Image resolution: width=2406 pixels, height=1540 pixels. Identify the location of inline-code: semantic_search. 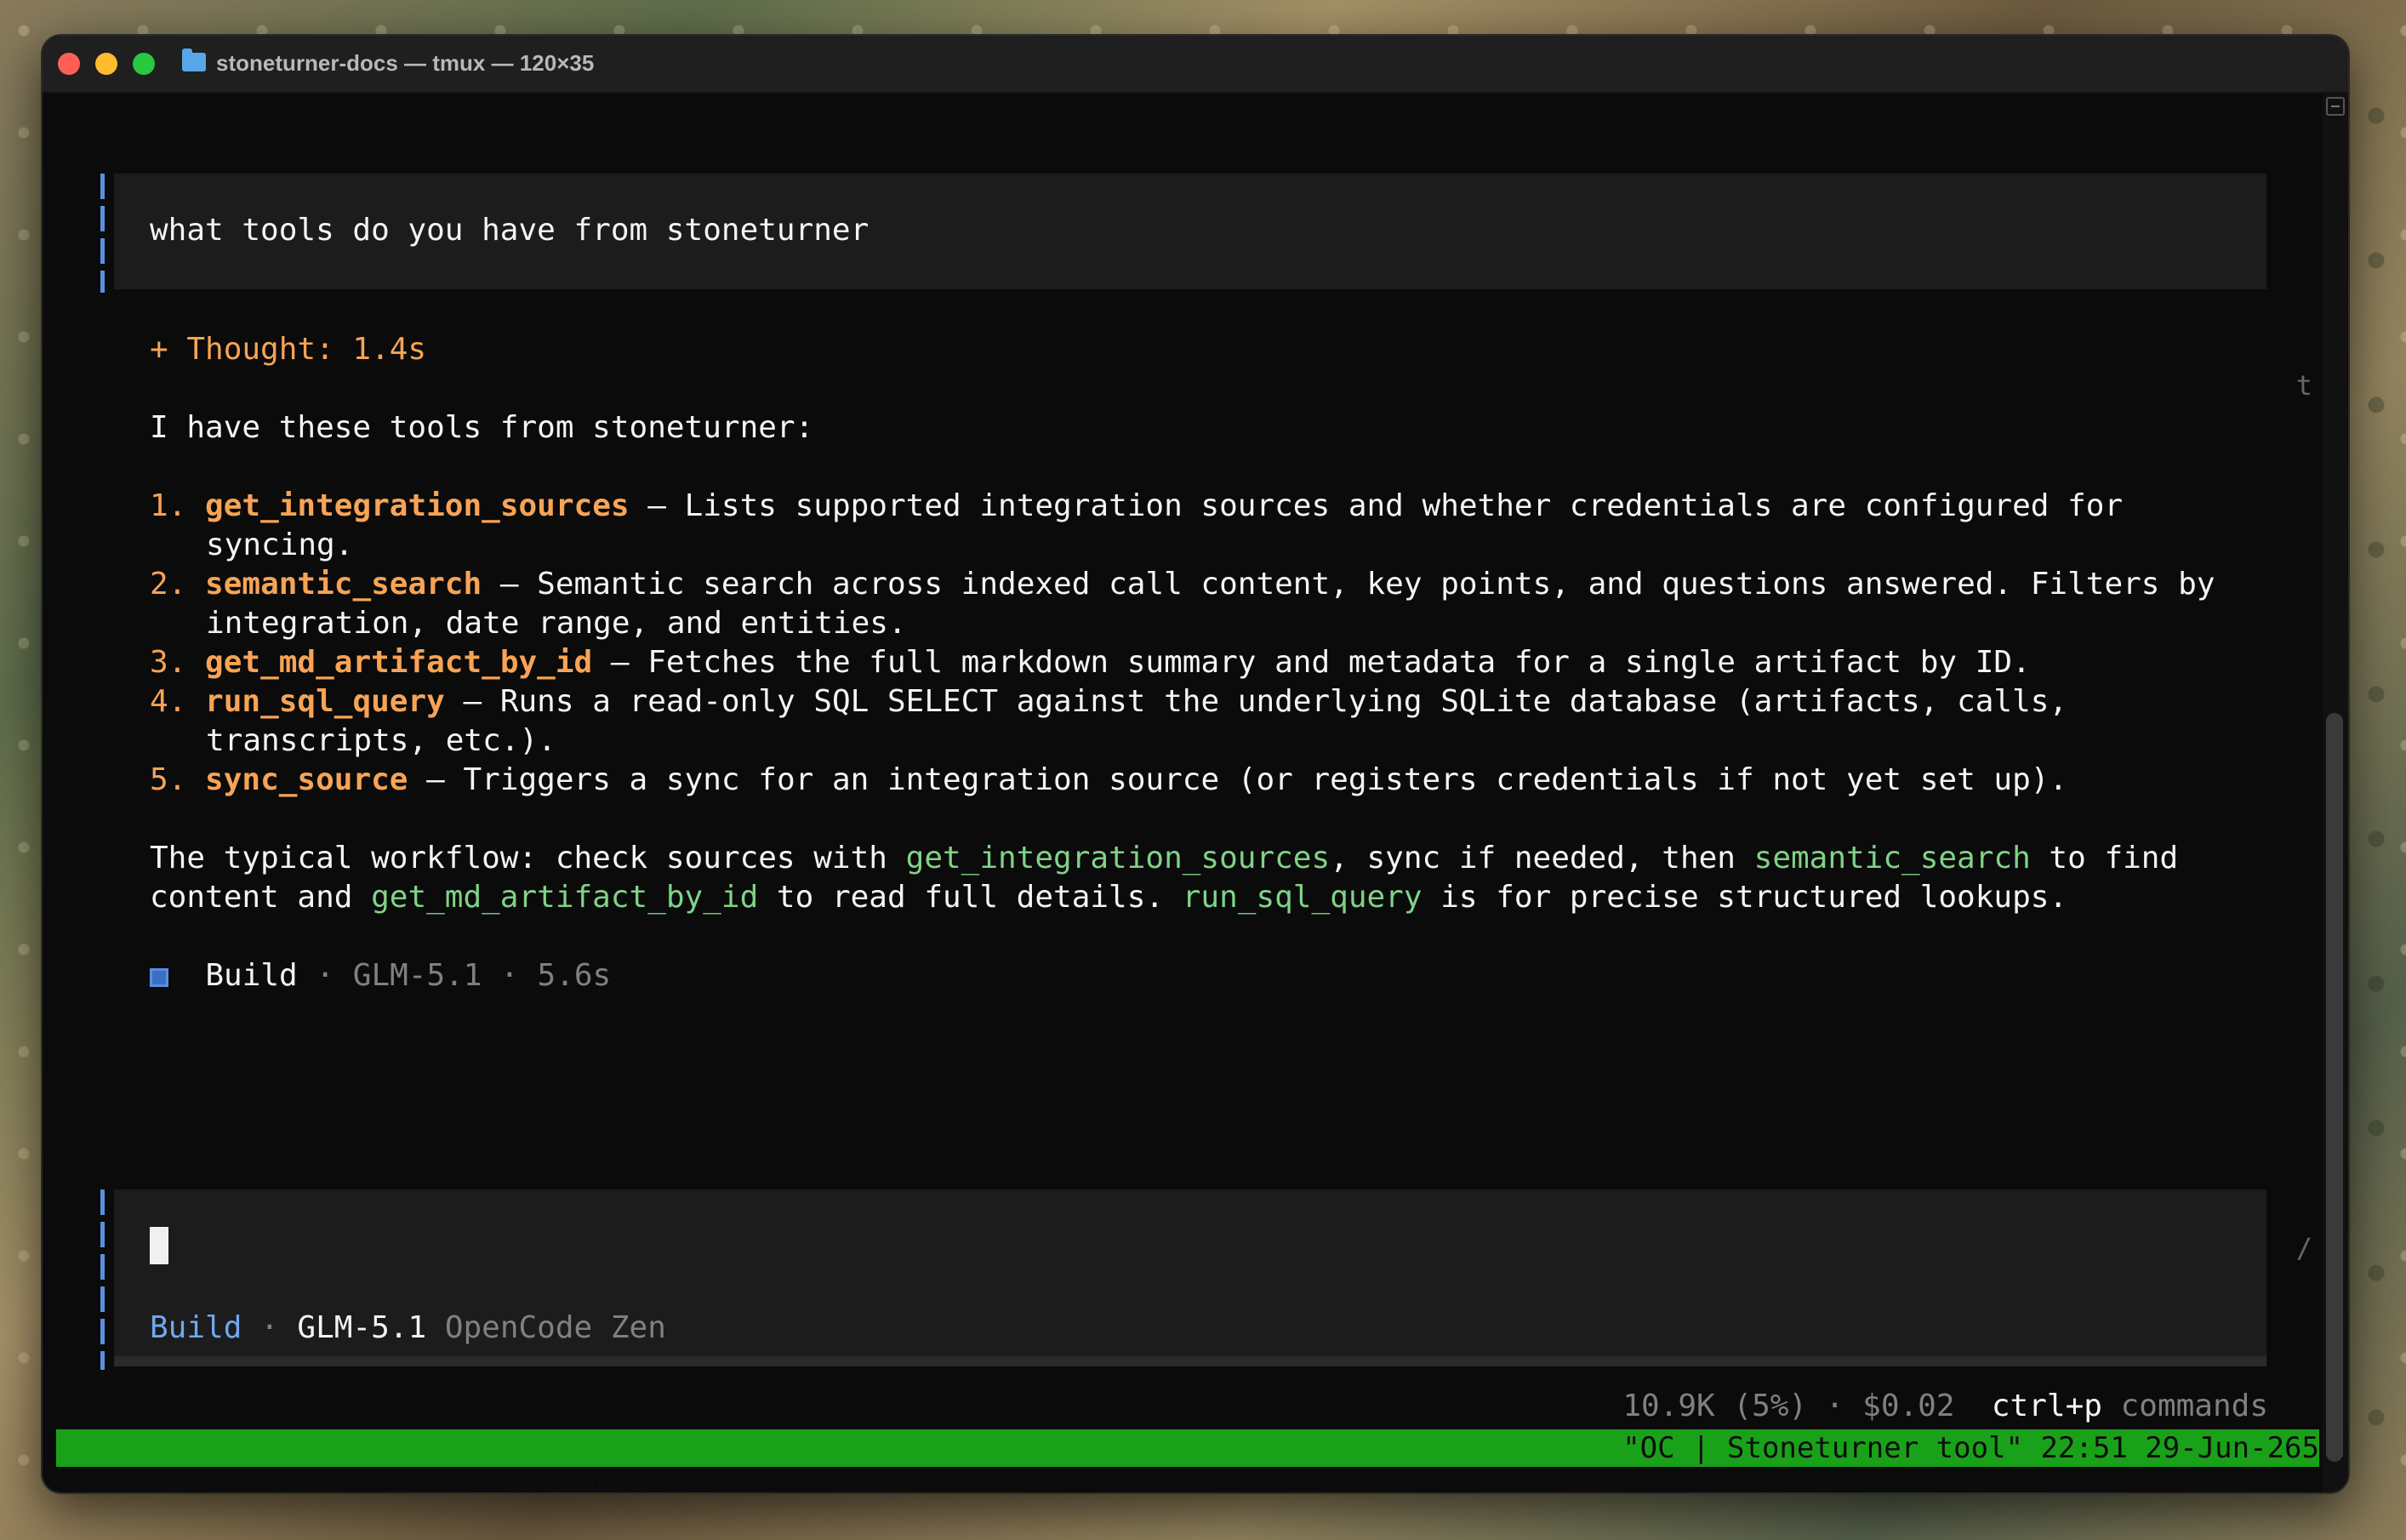
(1892, 858).